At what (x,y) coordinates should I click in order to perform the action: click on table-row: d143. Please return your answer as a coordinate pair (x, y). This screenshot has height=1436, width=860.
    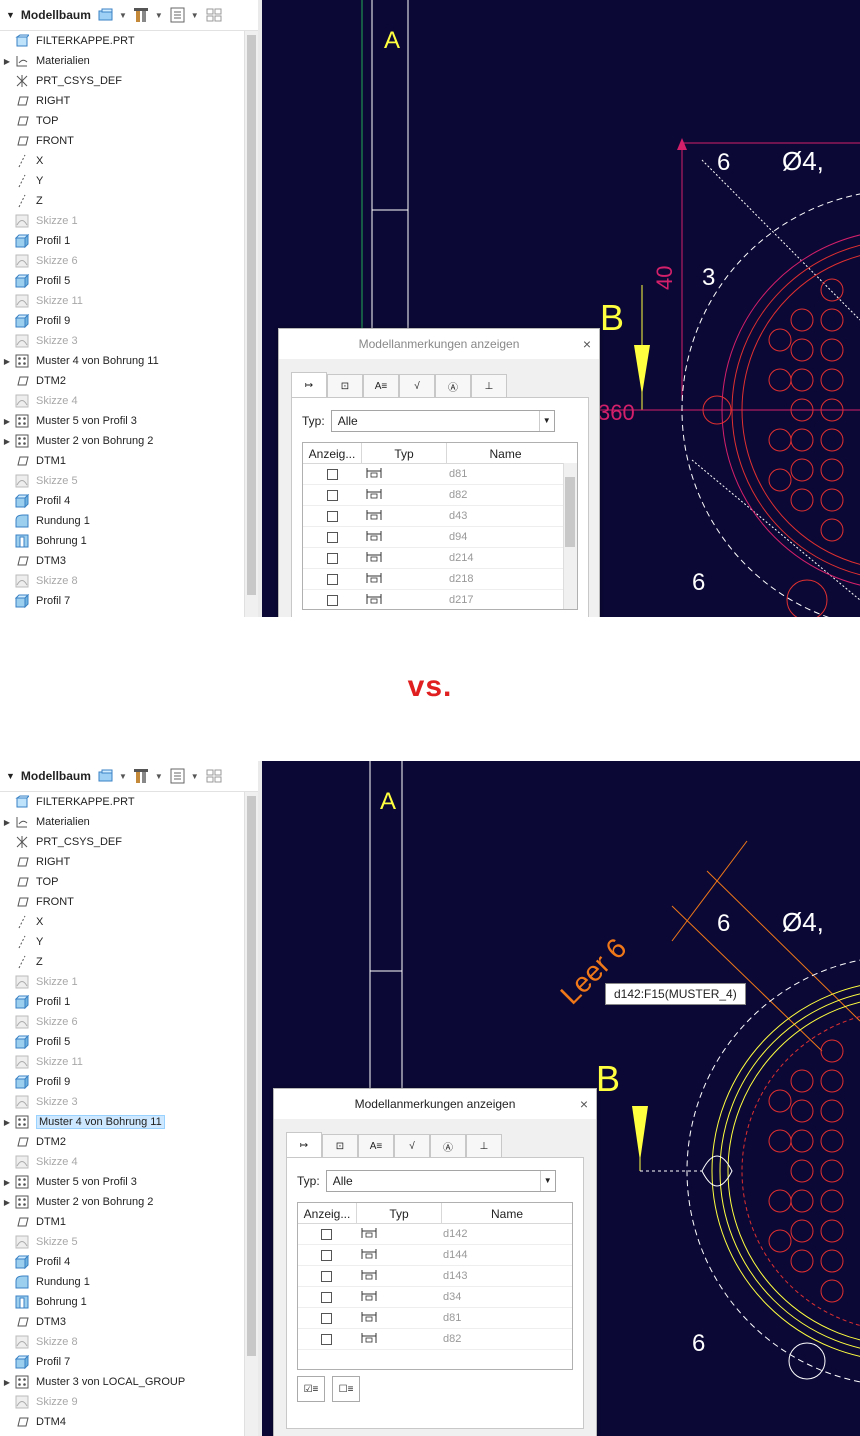
    Looking at the image, I should click on (435, 1276).